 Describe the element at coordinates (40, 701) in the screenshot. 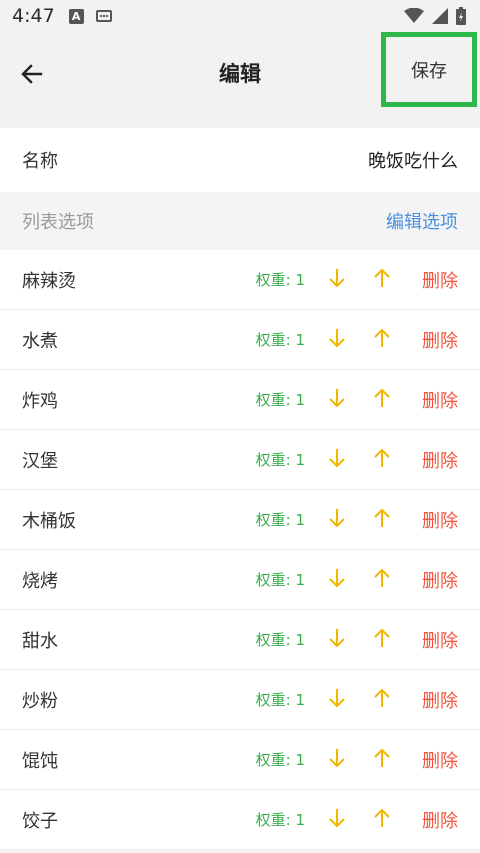

I see `option-name: 炒粉` at that location.